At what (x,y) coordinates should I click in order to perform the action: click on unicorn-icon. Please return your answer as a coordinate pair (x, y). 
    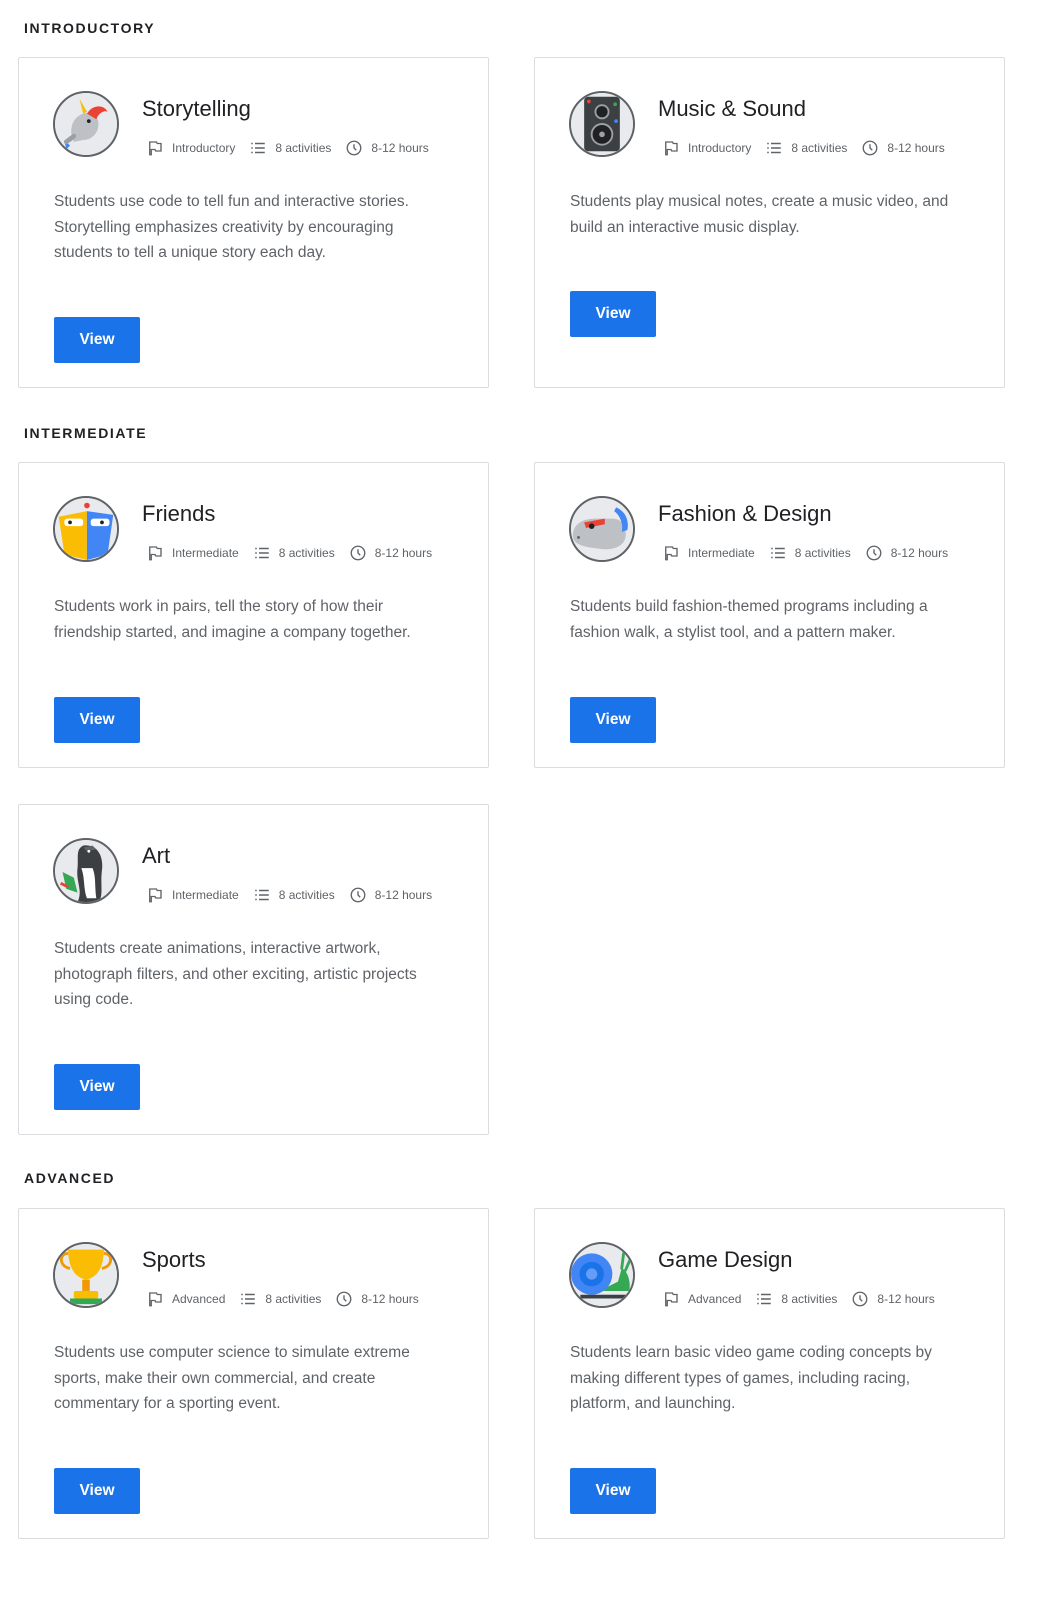
    Looking at the image, I should click on (86, 124).